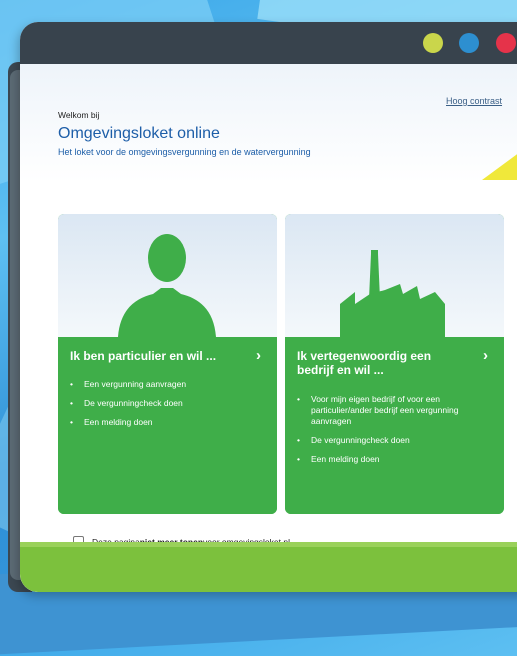 The width and height of the screenshot is (517, 656). What do you see at coordinates (506, 43) in the screenshot?
I see `close-dot-icon` at bounding box center [506, 43].